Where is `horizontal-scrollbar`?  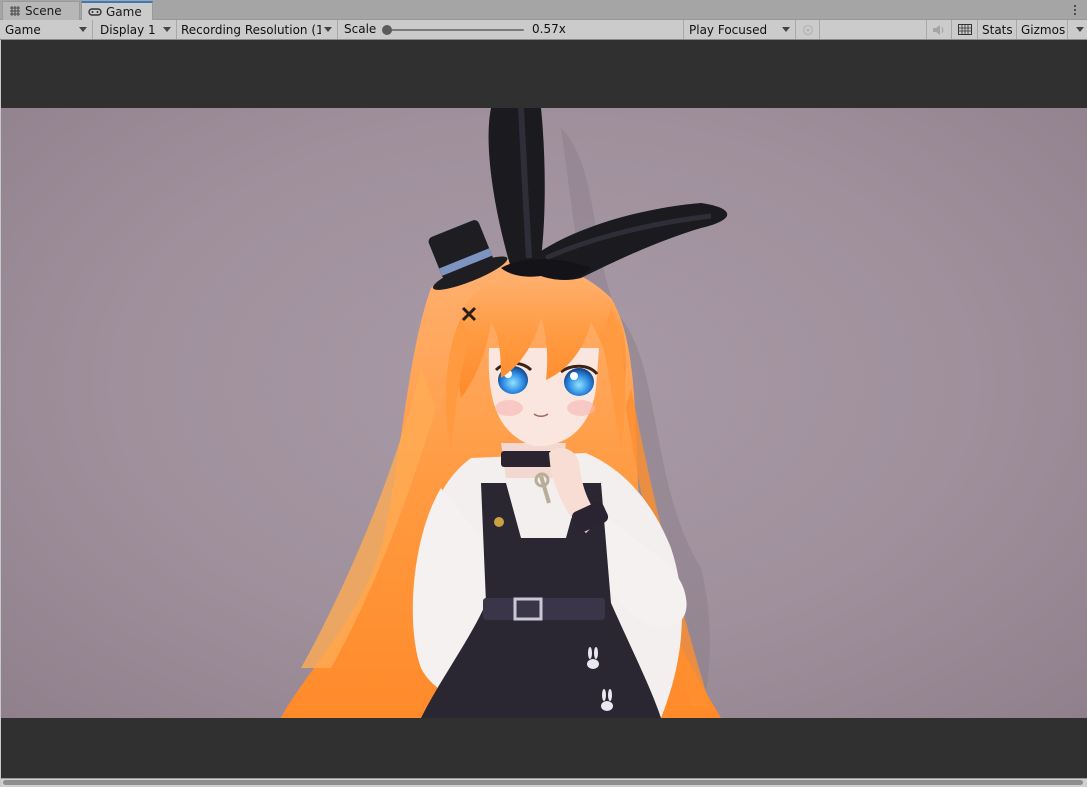
horizontal-scrollbar is located at coordinates (544, 782).